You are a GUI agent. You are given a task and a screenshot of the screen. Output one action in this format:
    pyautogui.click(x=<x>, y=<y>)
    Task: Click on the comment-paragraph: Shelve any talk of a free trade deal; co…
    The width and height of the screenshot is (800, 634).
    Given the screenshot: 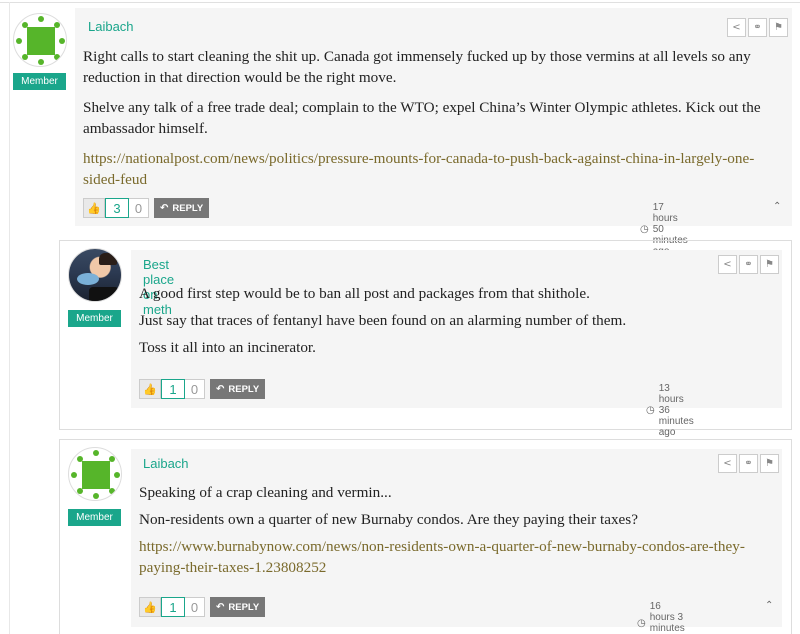 What is the action you would take?
    pyautogui.click(x=422, y=118)
    